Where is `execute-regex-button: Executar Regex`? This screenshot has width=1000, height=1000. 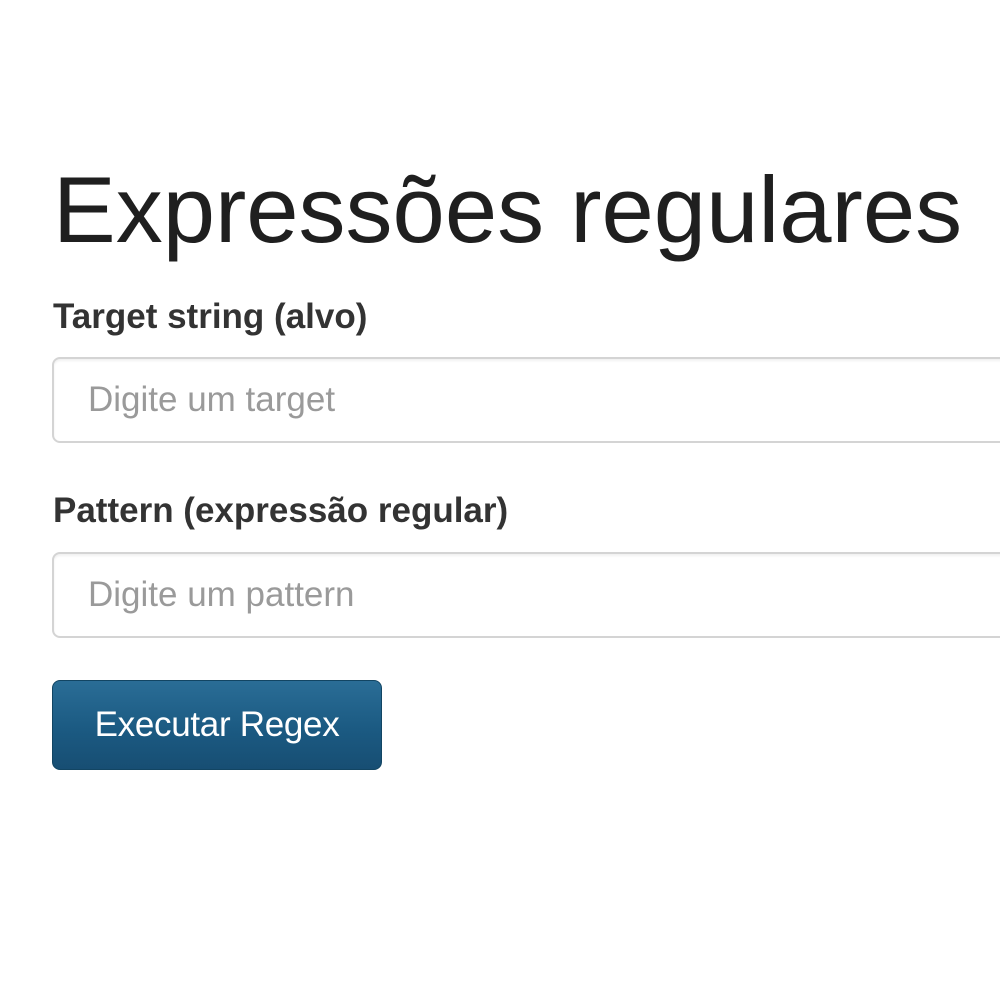 execute-regex-button: Executar Regex is located at coordinates (217, 725).